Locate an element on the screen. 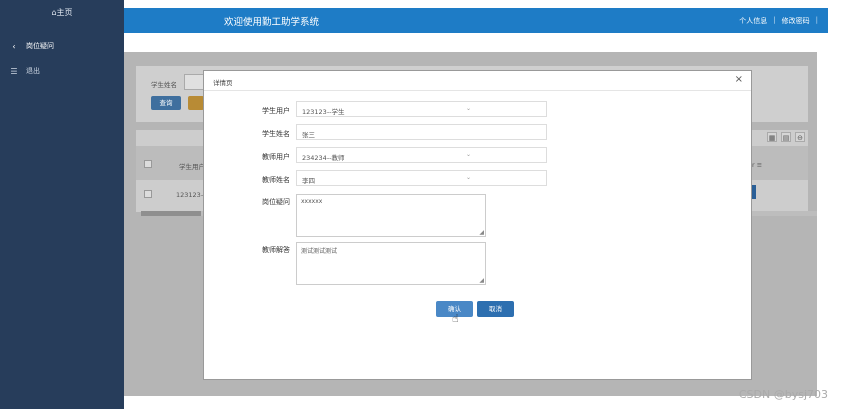 This screenshot has width=848, height=409. change-password-link: 修改密码 is located at coordinates (796, 21).